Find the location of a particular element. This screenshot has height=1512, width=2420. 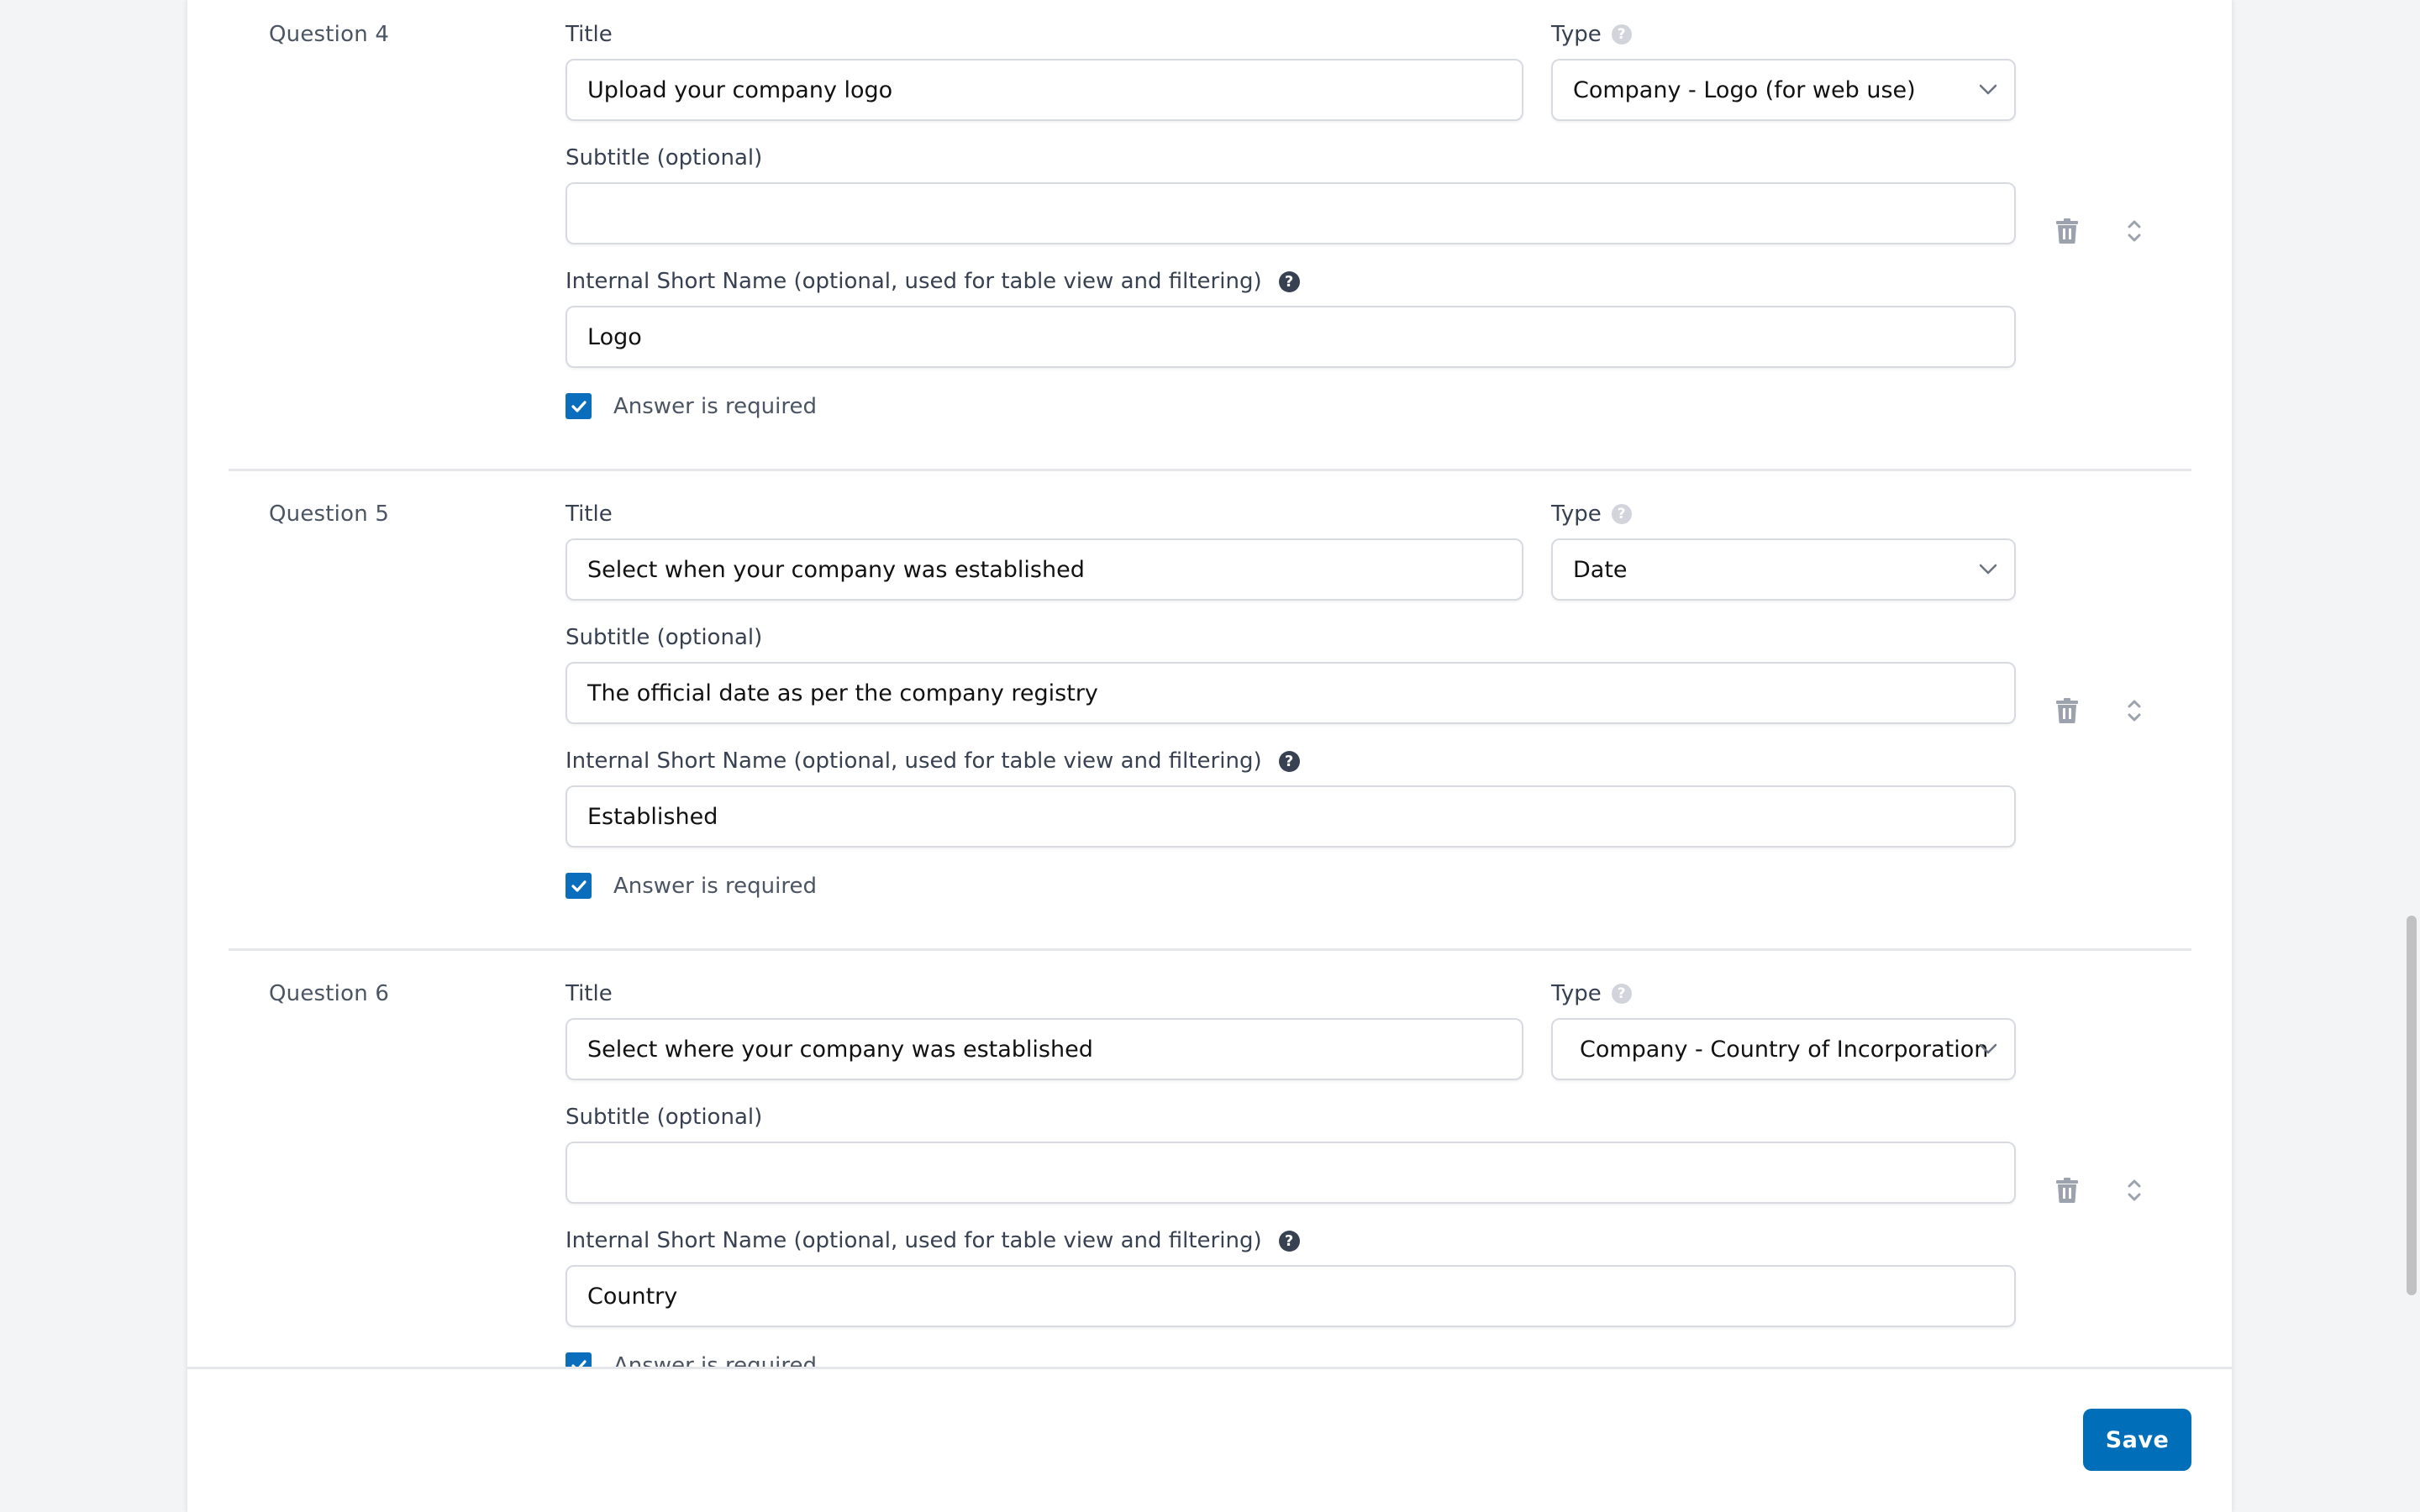

question-number-label: Question 5 is located at coordinates (329, 514).